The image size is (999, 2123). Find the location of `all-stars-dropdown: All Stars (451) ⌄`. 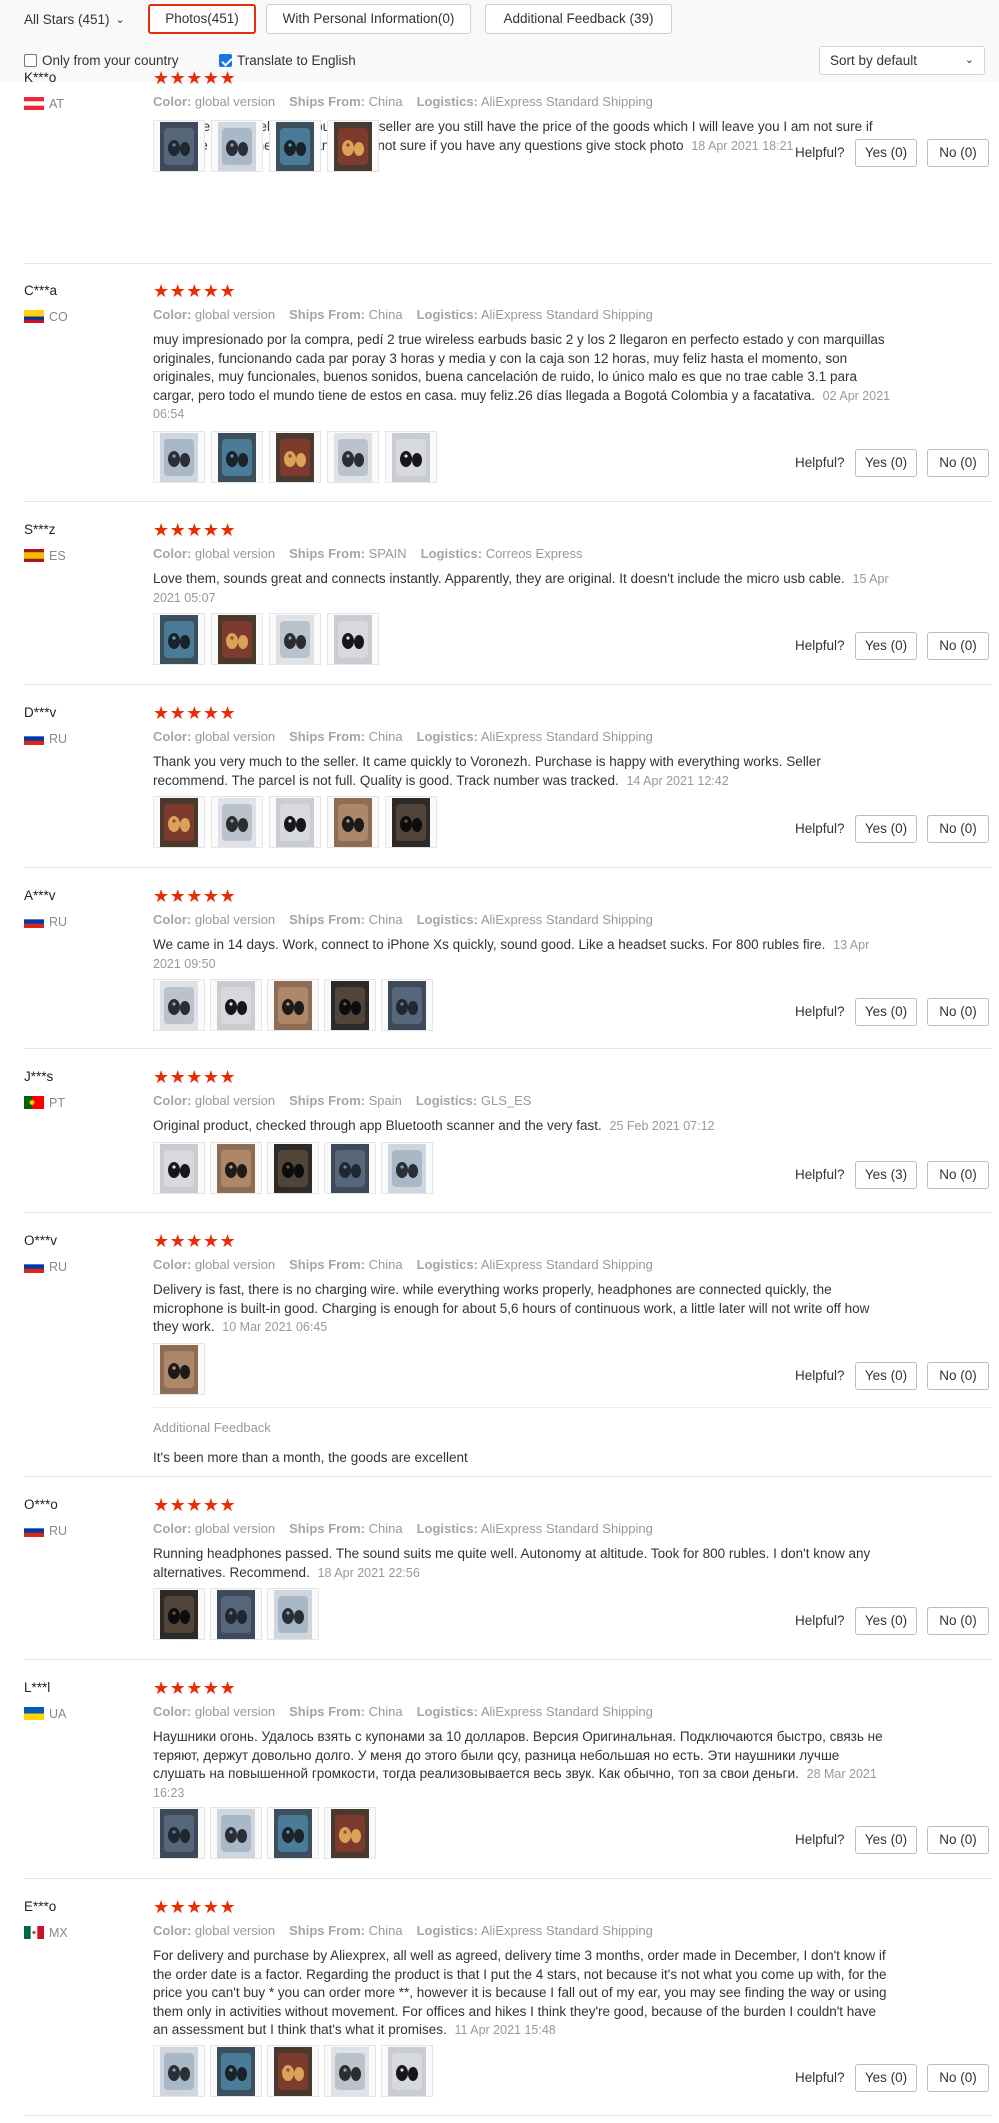

all-stars-dropdown: All Stars (451) ⌄ is located at coordinates (74, 20).